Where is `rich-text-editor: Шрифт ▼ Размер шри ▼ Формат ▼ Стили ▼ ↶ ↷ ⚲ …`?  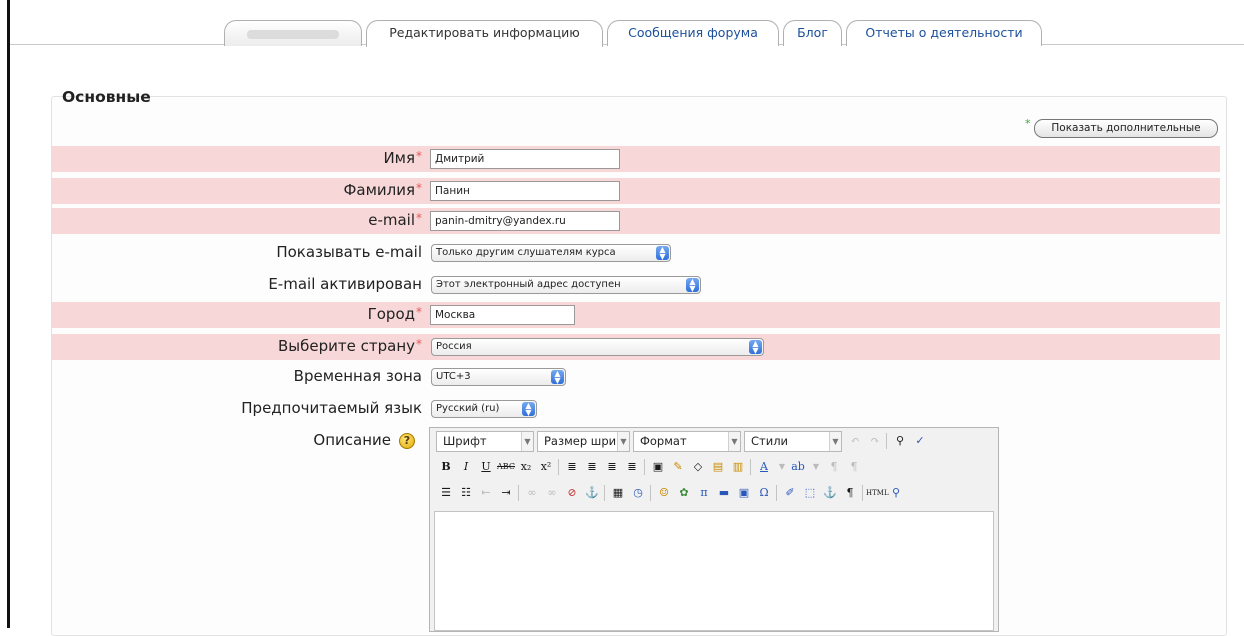
rich-text-editor: Шрифт ▼ Размер шри ▼ Формат ▼ Стили ▼ ↶ ↷ ⚲ … is located at coordinates (714, 529).